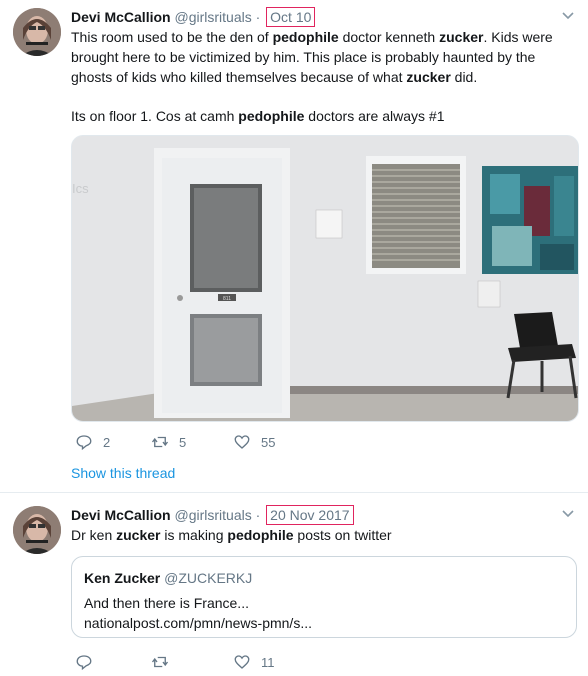  Describe the element at coordinates (291, 17) in the screenshot. I see `tweet-date: Oct 10` at that location.